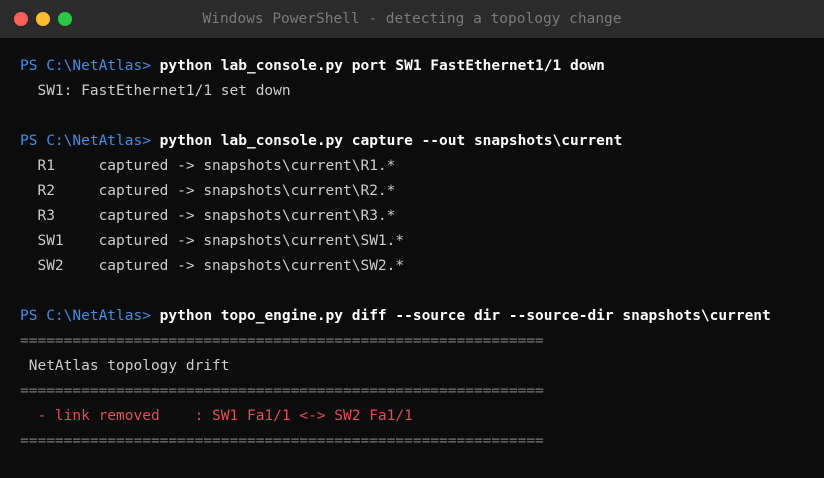 Image resolution: width=824 pixels, height=478 pixels. I want to click on output-line: SW2 captured -> snapshots\current\SW2.*, so click(422, 266).